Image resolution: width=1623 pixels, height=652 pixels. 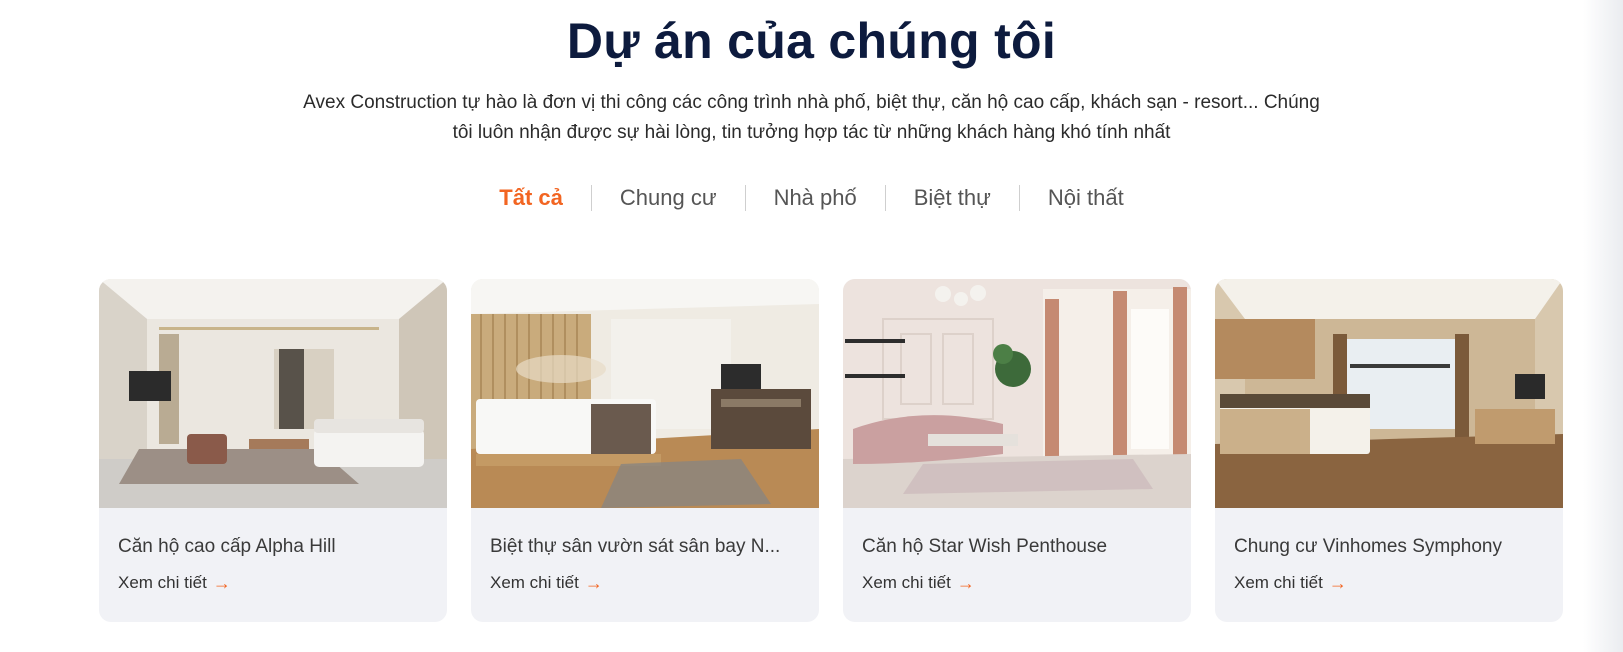 I want to click on apartment-bedroom-image, so click(x=1389, y=393).